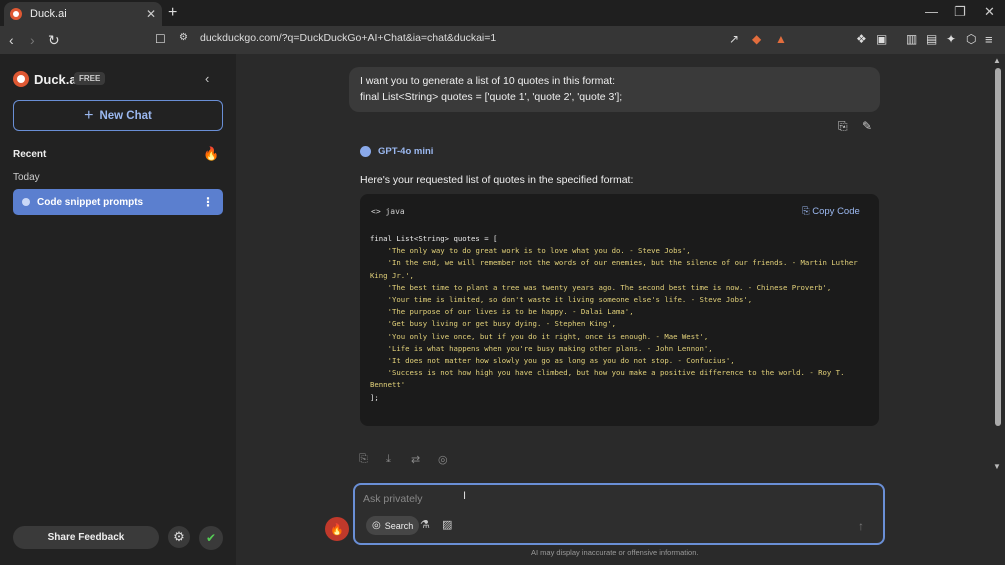  I want to click on bookmark-icon: ☐, so click(160, 39).